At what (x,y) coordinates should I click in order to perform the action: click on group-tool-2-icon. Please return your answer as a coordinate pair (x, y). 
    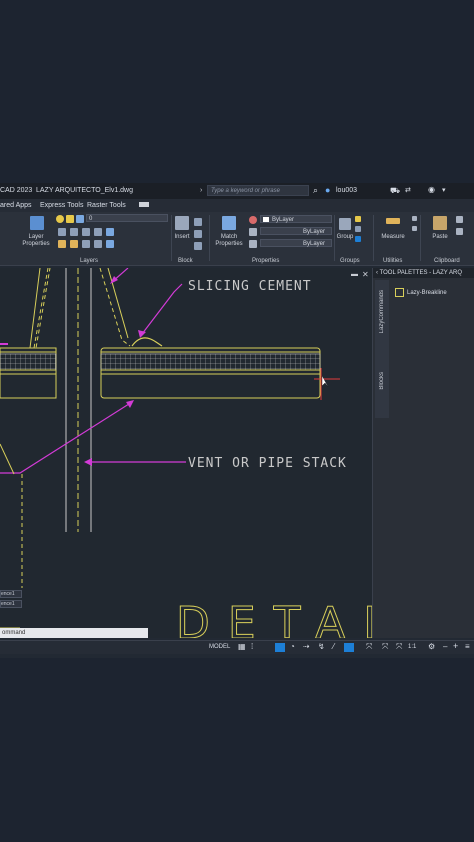
    Looking at the image, I should click on (358, 229).